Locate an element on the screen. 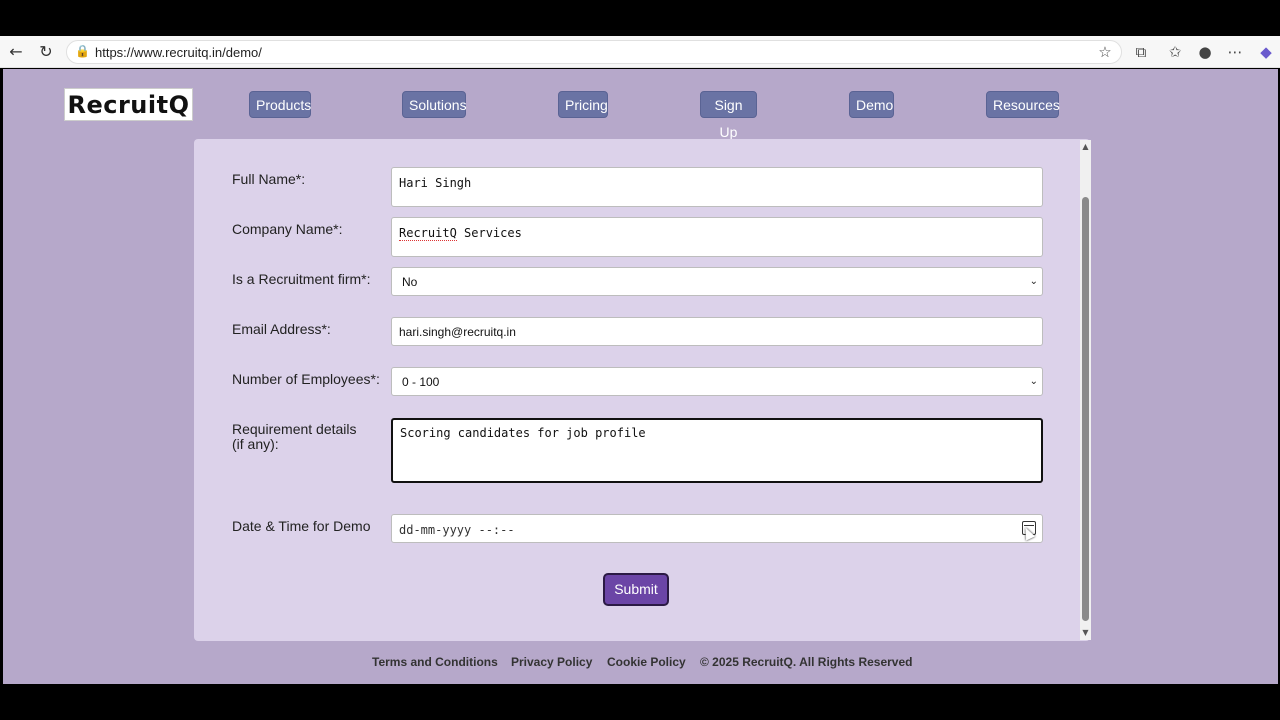 Image resolution: width=1280 pixels, height=720 pixels. recruitment-firm-label: Is a Recruitment firm*: is located at coordinates (301, 279).